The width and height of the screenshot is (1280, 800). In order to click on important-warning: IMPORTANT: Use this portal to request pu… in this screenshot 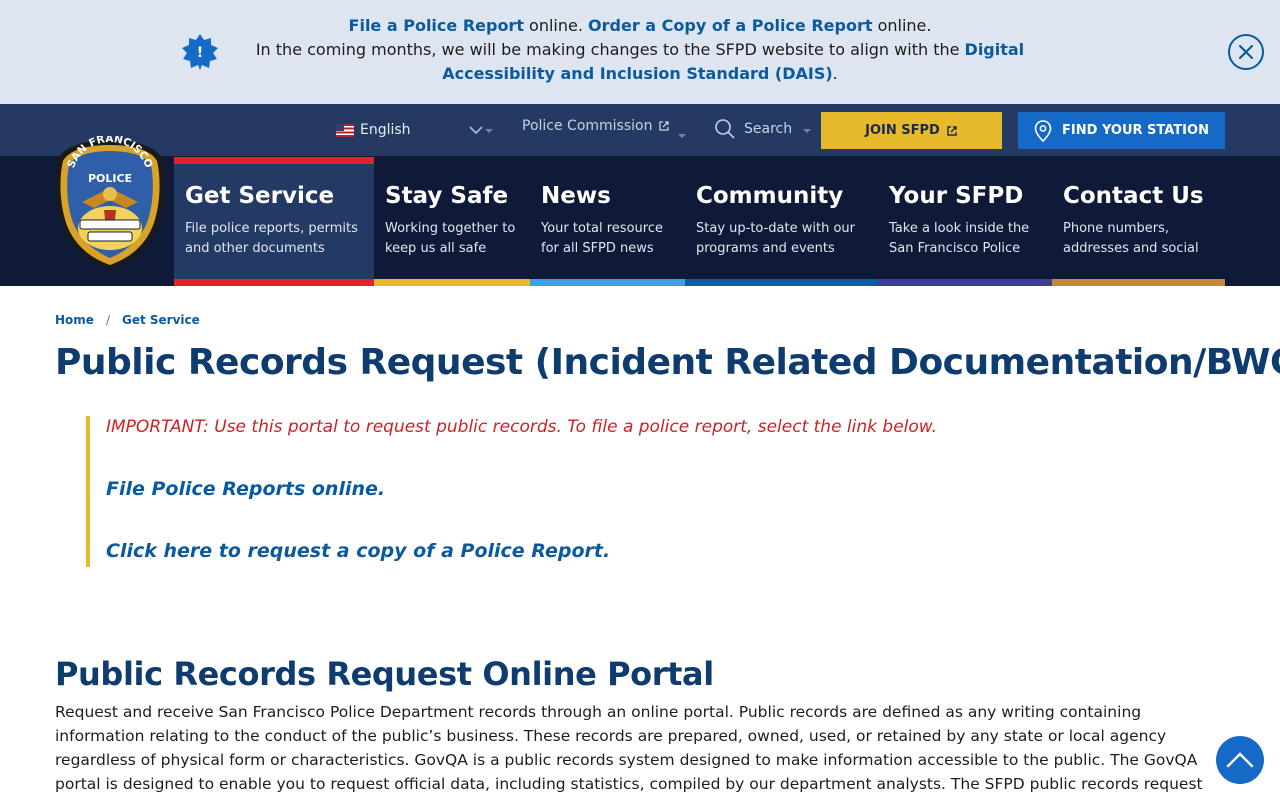, I will do `click(521, 427)`.